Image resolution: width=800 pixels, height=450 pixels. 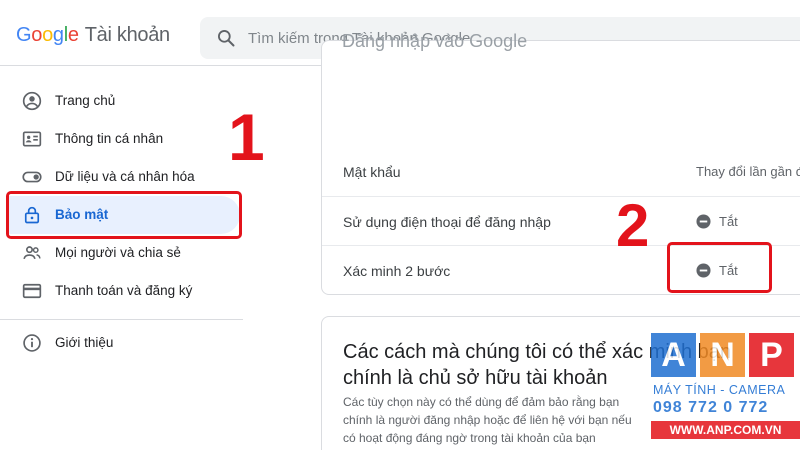 I want to click on watermark-phone: 098 772 0 772, so click(x=711, y=407).